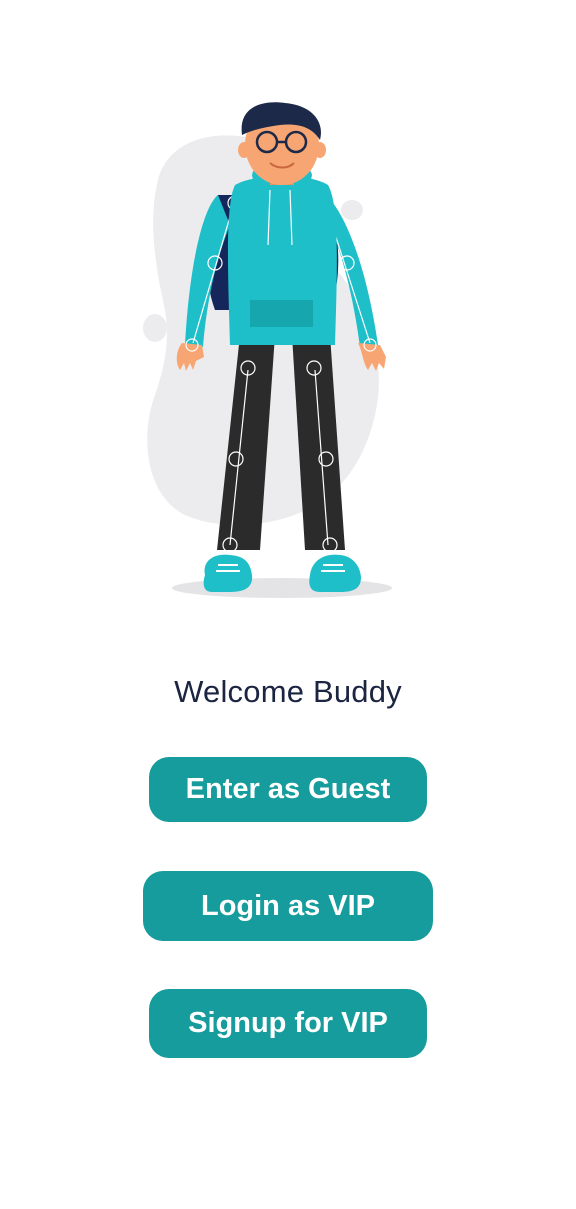  I want to click on welcome-text: Welcome Buddy, so click(288, 691).